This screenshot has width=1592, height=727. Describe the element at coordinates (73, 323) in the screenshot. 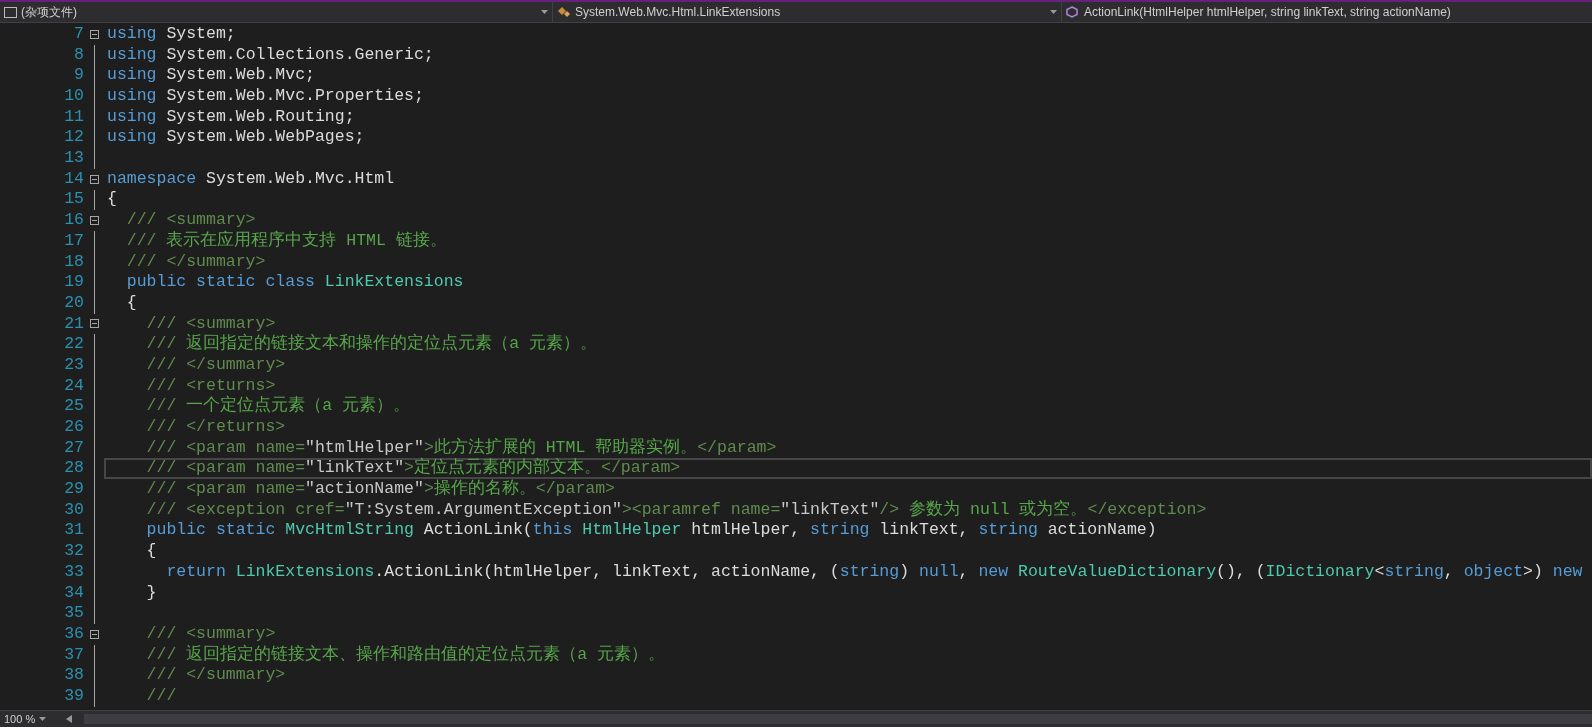

I see `line-number: 21` at that location.